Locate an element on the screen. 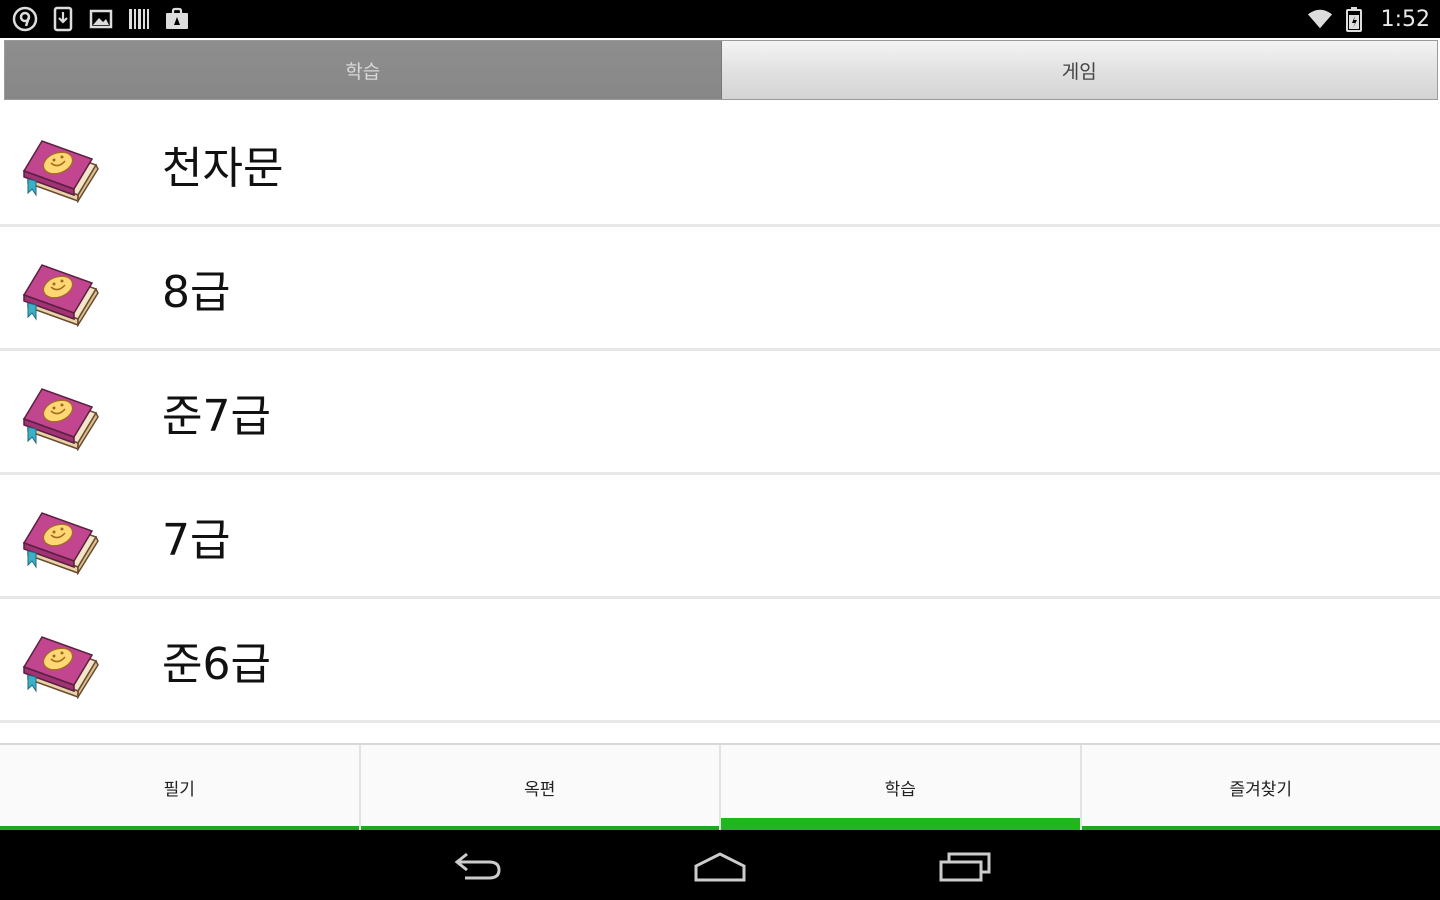  status-bar-notifications is located at coordinates (101, 19).